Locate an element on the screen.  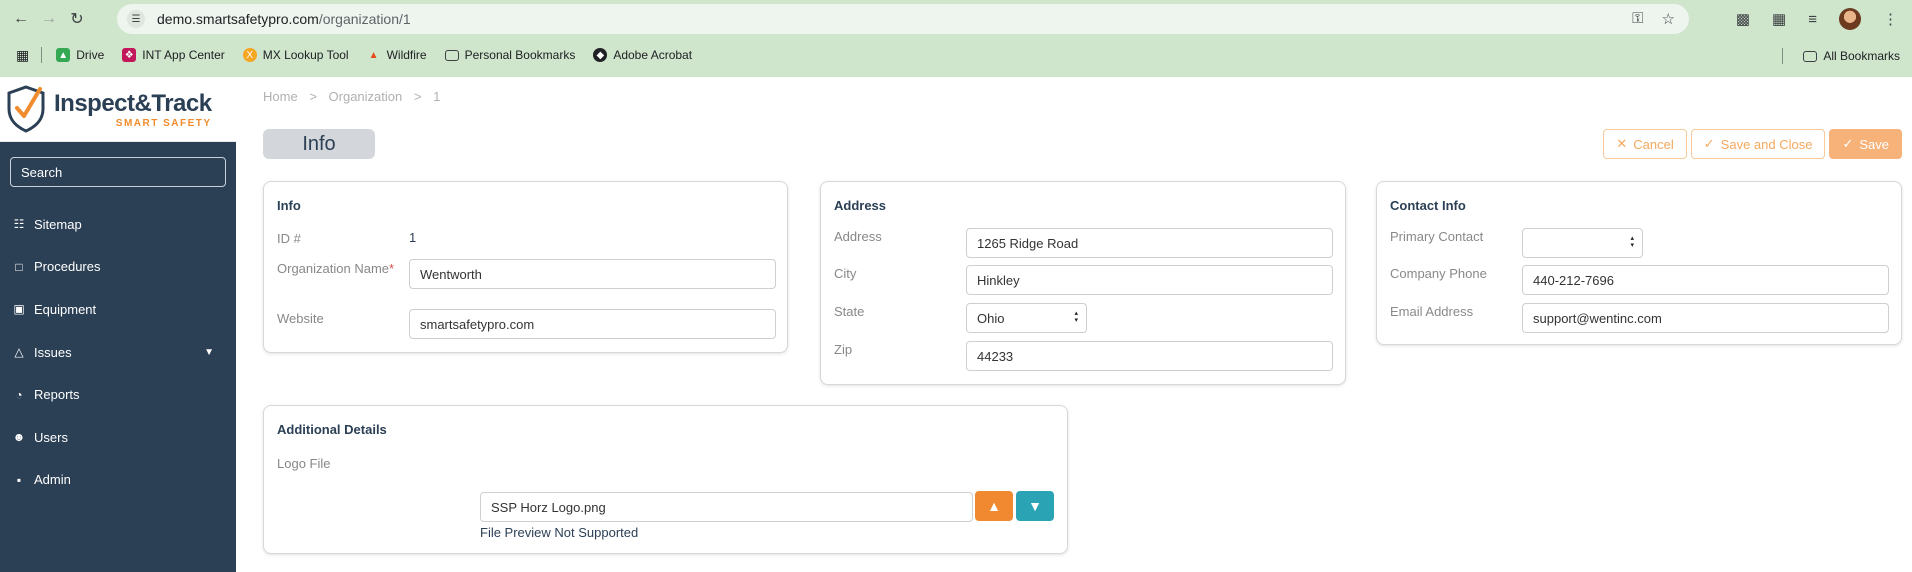
chart-pie-icon: ◔ is located at coordinates (19, 394).